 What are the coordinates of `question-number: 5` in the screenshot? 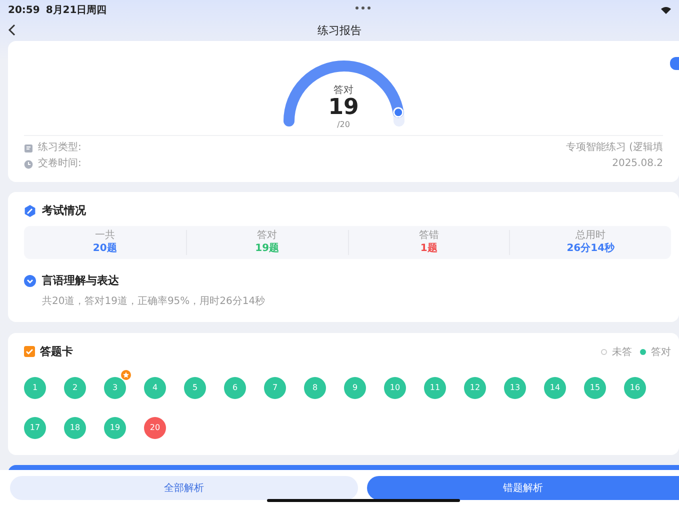 It's located at (195, 387).